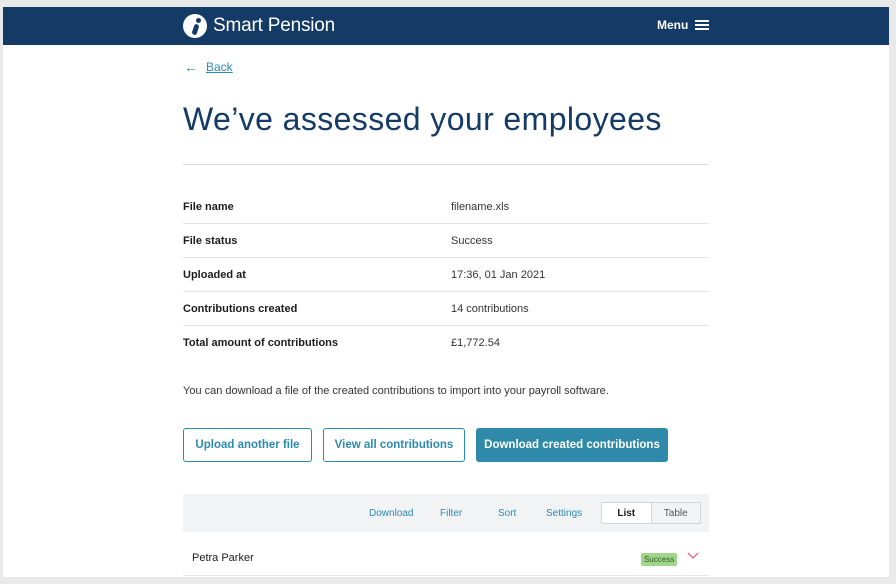 The width and height of the screenshot is (896, 584). What do you see at coordinates (446, 164) in the screenshot?
I see `title-divider` at bounding box center [446, 164].